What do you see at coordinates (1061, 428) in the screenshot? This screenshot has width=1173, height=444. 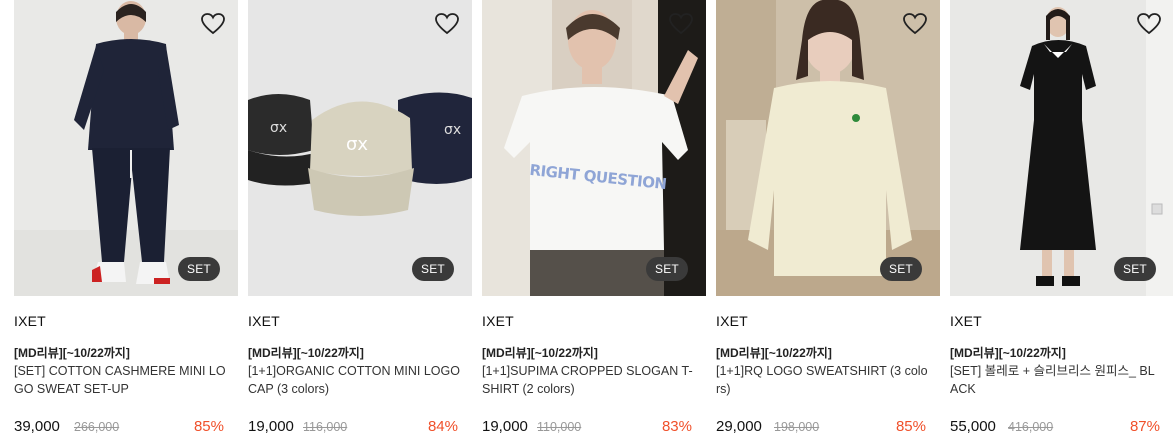 I see `price-row: 55,000 416,000 87%` at bounding box center [1061, 428].